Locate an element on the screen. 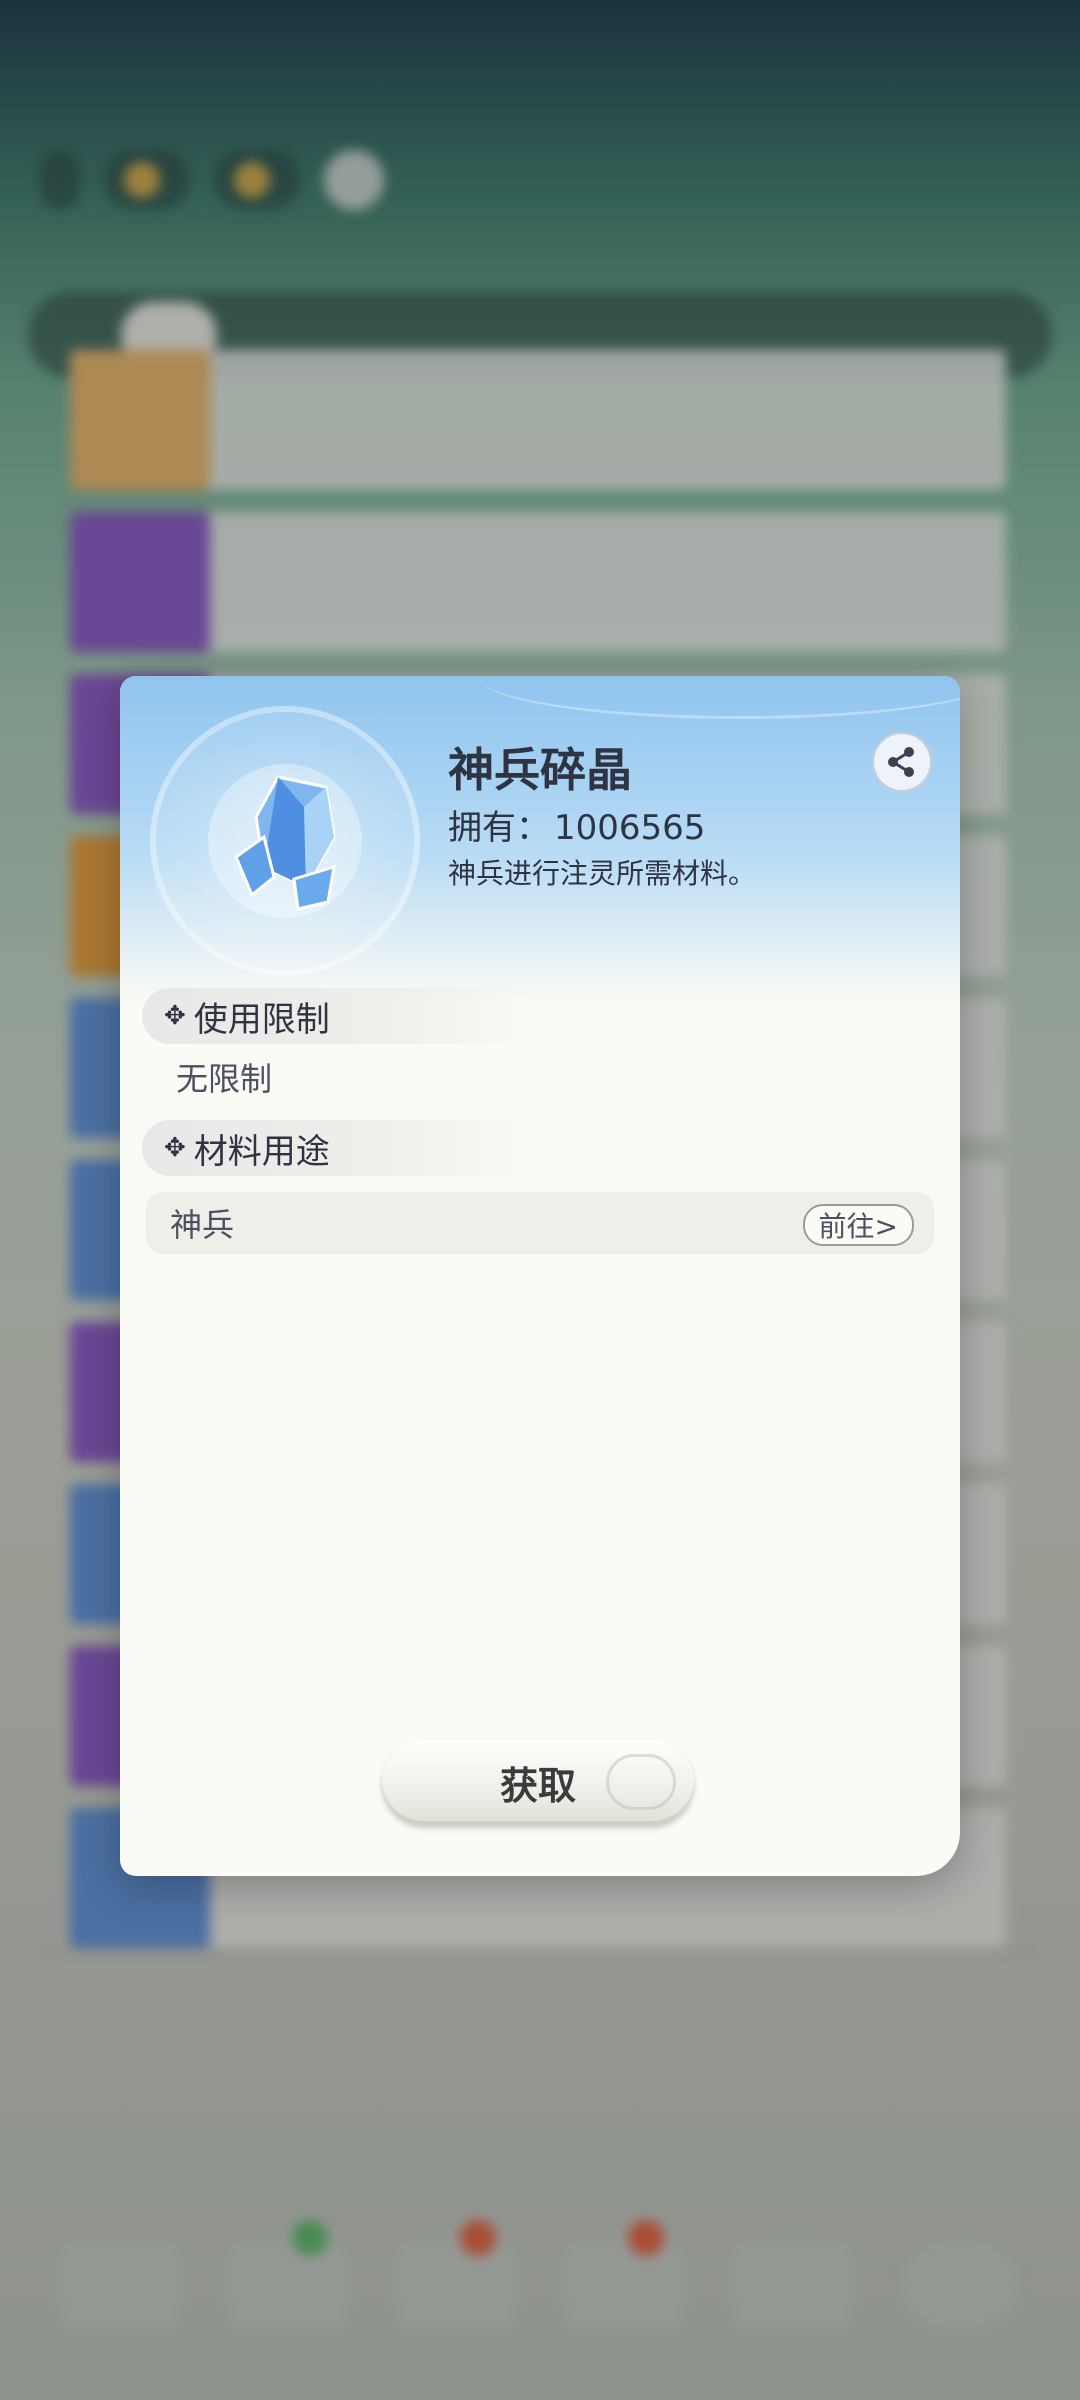 The image size is (1080, 2400). owned-value: 1006565 is located at coordinates (630, 828).